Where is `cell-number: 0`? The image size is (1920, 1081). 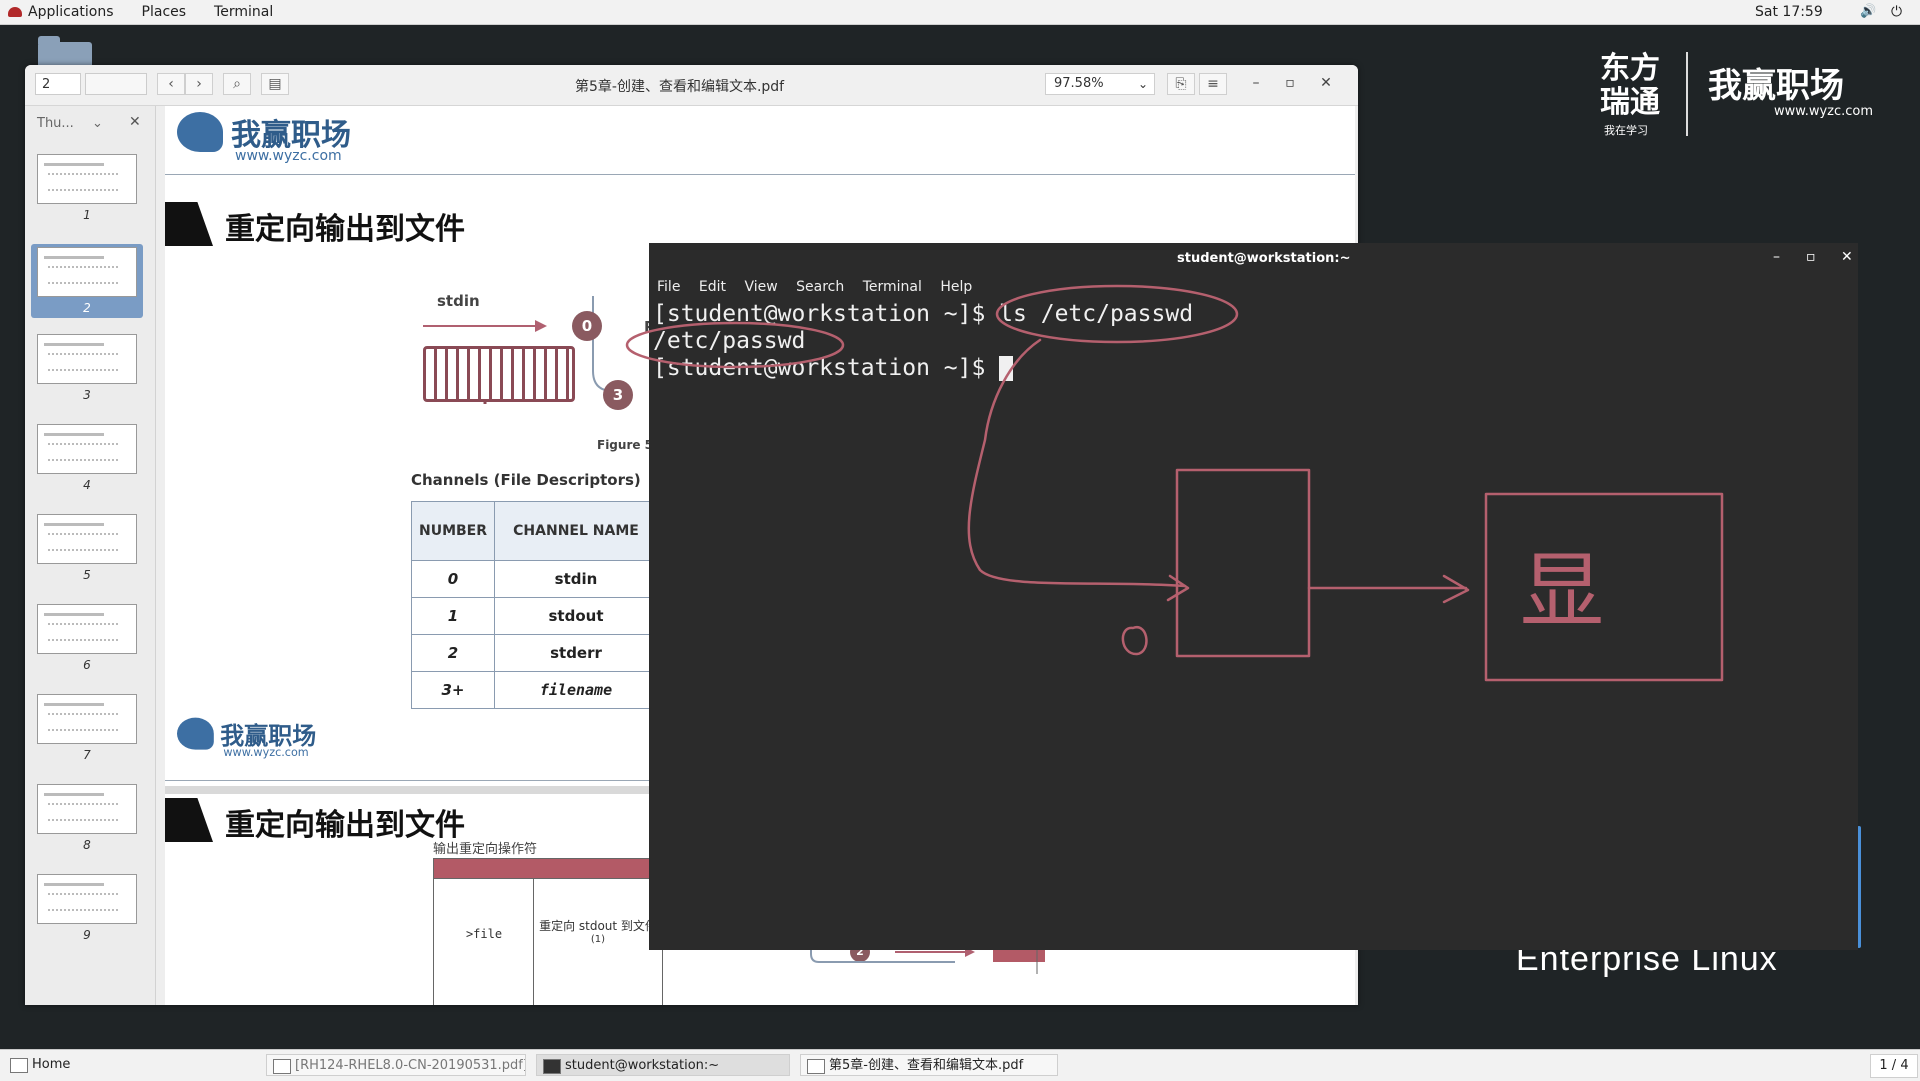 cell-number: 0 is located at coordinates (453, 579).